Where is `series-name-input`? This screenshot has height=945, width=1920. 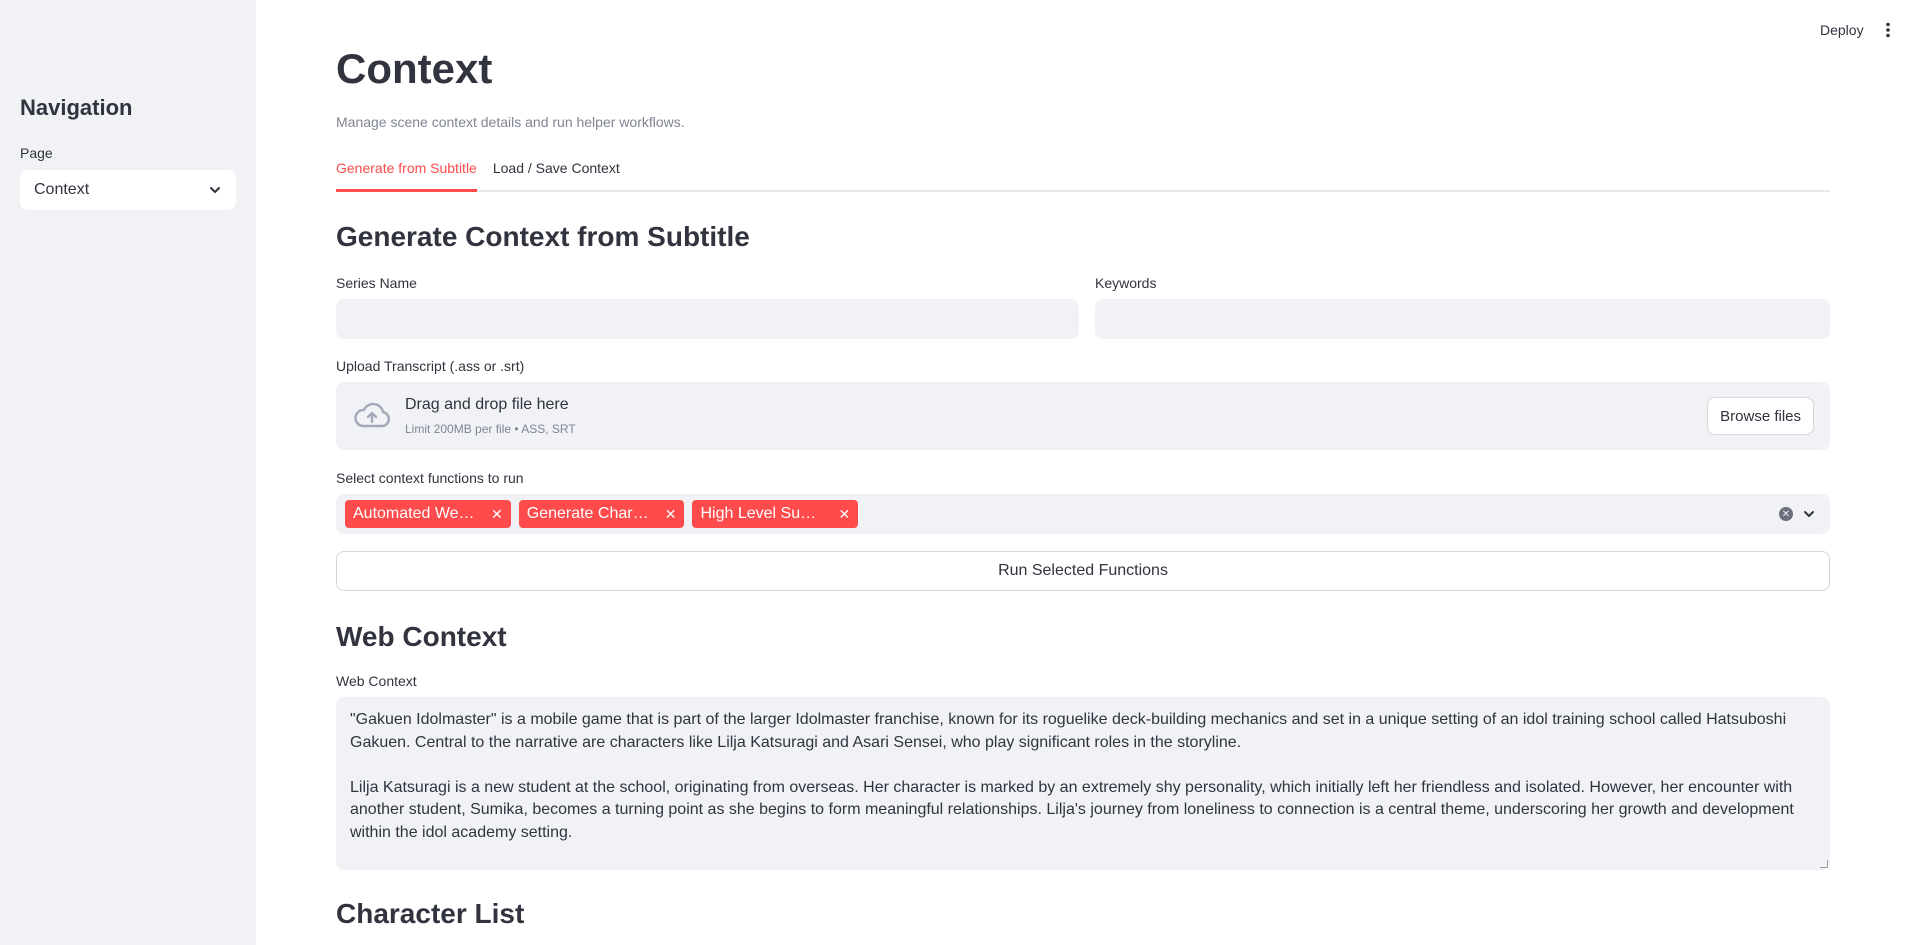 series-name-input is located at coordinates (707, 319).